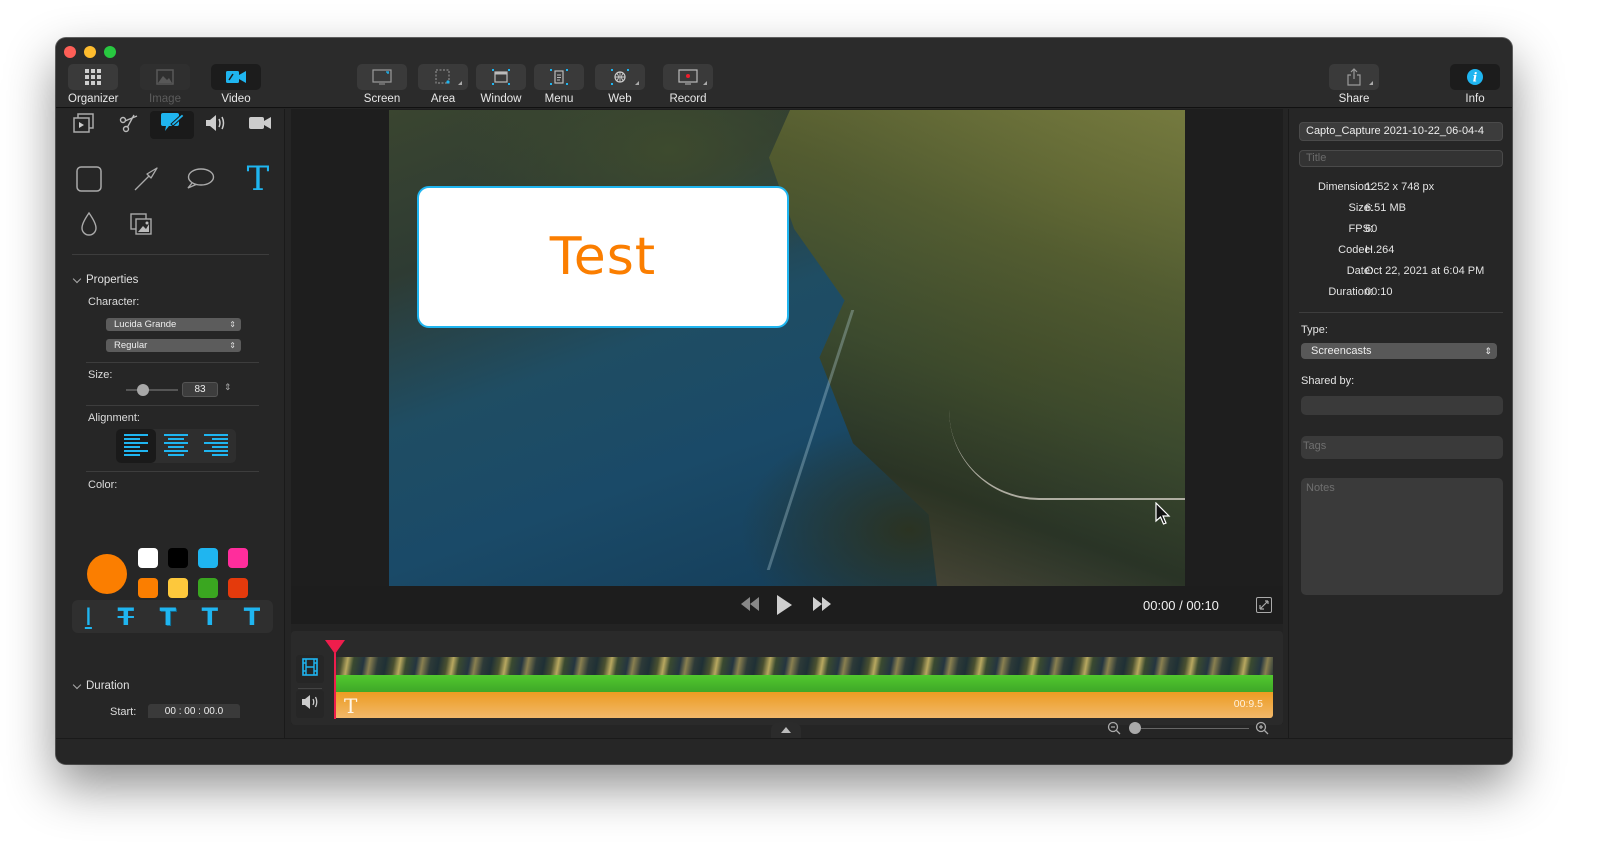 This screenshot has width=1600, height=856. I want to click on align-left-button, so click(136, 446).